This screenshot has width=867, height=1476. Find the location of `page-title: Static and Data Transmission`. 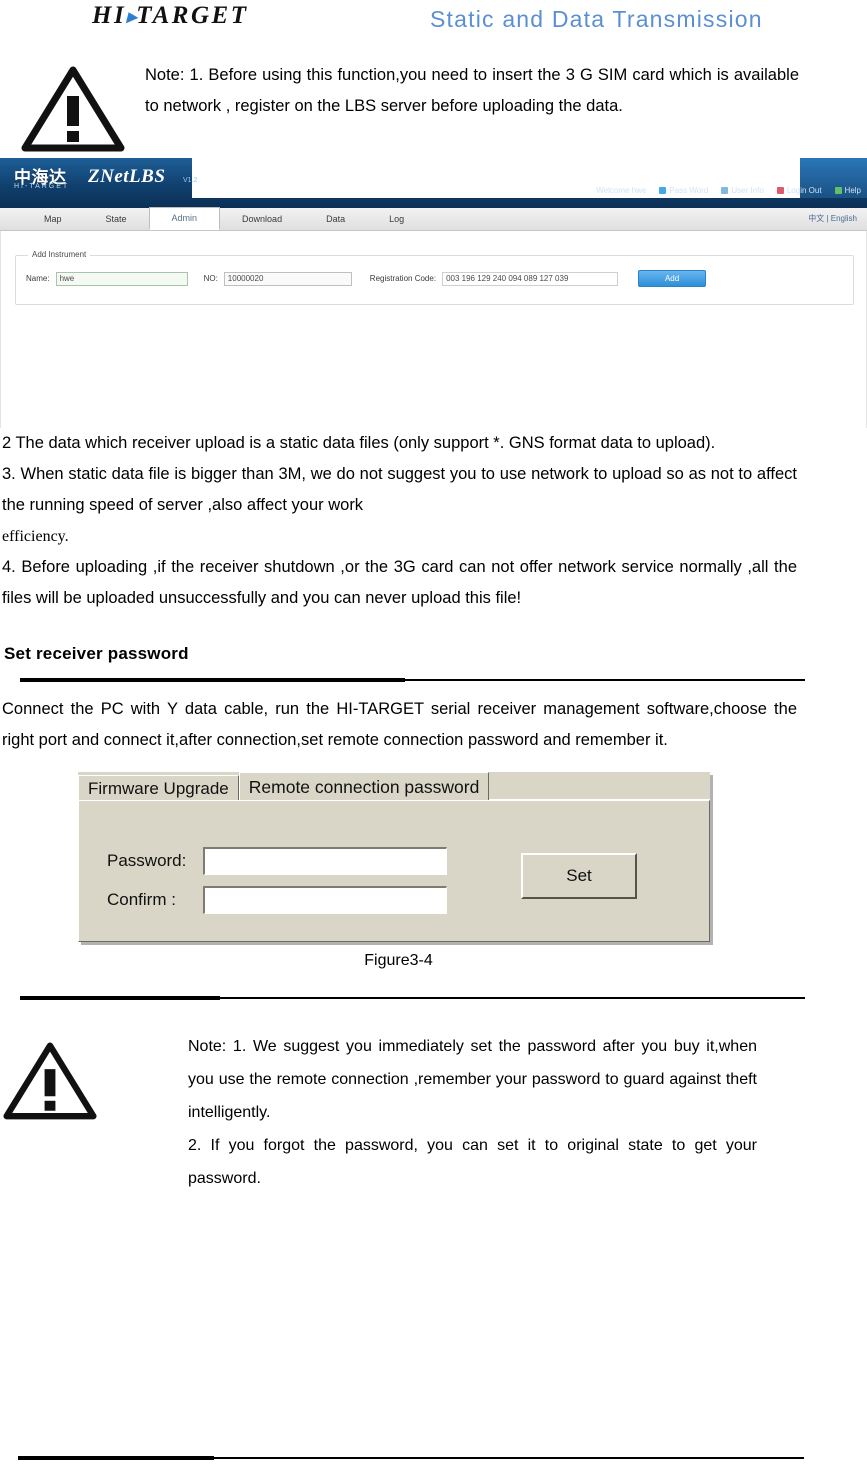

page-title: Static and Data Transmission is located at coordinates (596, 19).